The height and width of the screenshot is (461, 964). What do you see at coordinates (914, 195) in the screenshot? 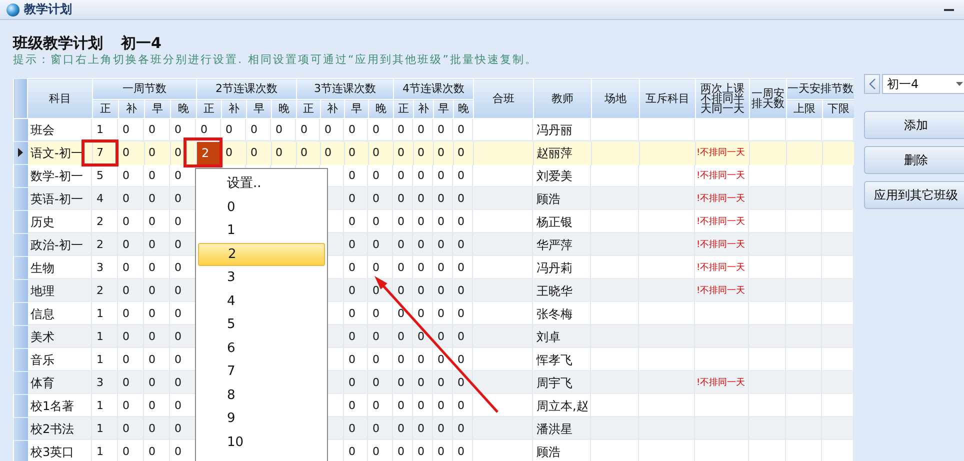
I see `action-button: 应用到其它班级` at bounding box center [914, 195].